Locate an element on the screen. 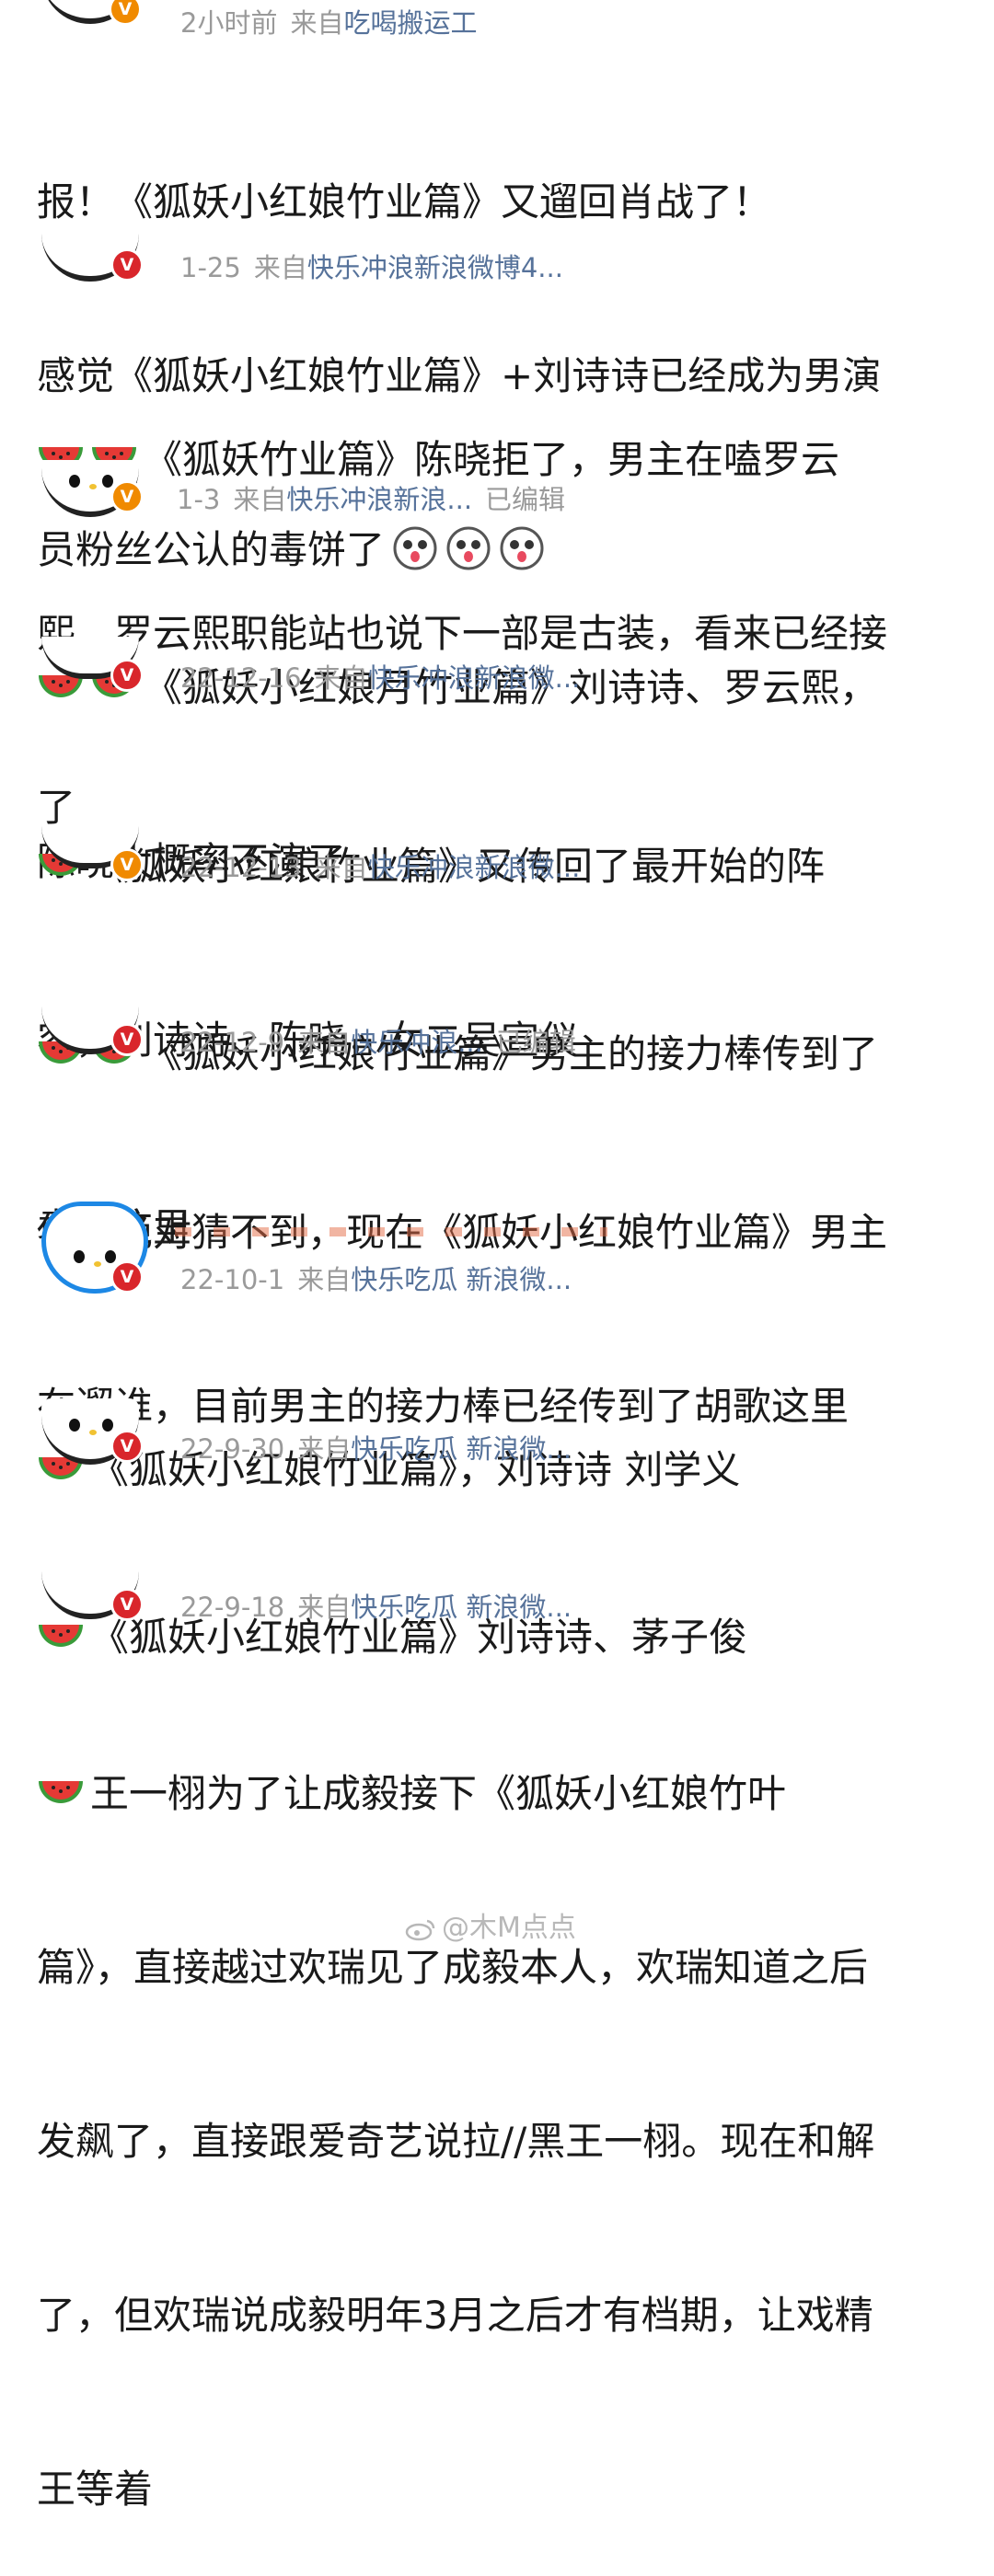  post-meta: 1-3 来自快乐冲浪新浪... 已编辑 is located at coordinates (371, 497).